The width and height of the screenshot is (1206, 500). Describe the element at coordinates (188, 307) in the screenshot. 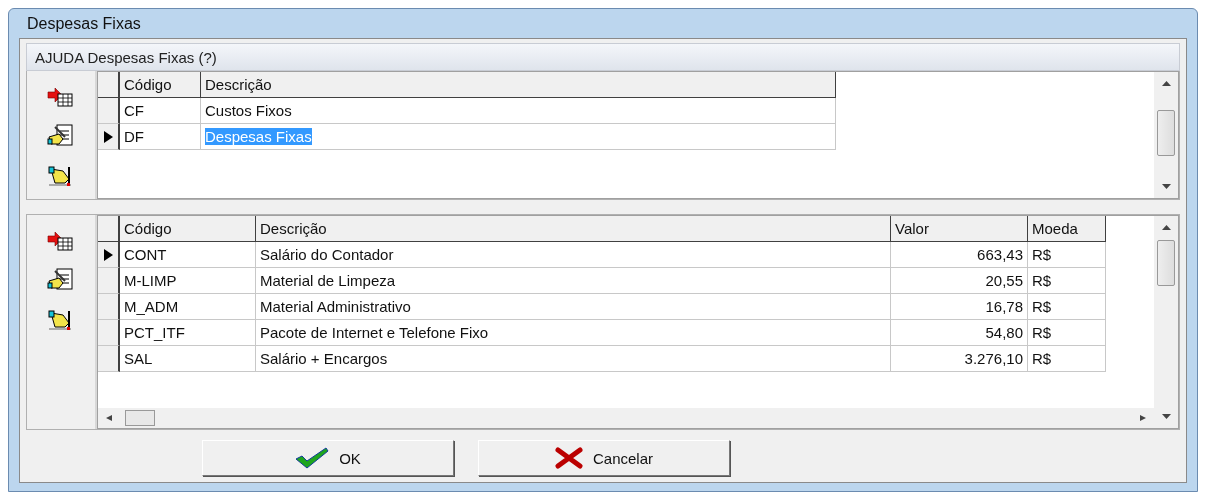

I see `table-cell: M_ADM` at that location.